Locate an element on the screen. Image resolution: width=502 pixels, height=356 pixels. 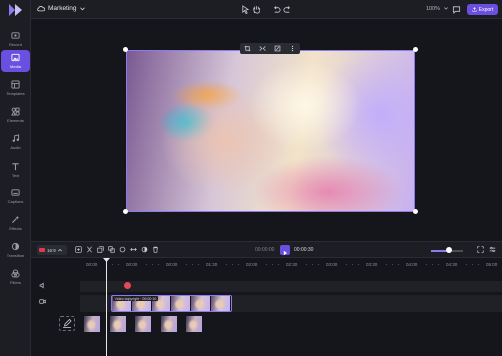
resize-handle-top-left is located at coordinates (125, 49).